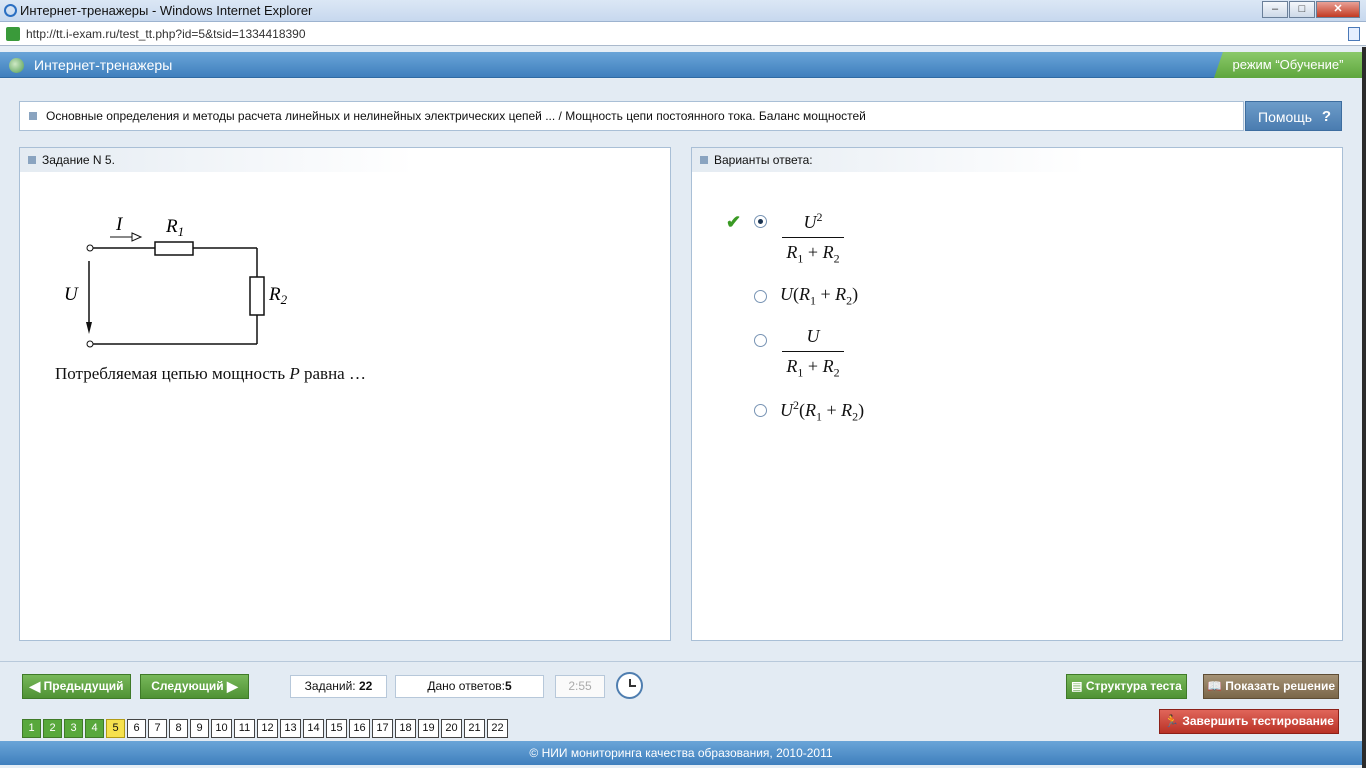  Describe the element at coordinates (31, 728) in the screenshot. I see `page-button-1: 1` at that location.